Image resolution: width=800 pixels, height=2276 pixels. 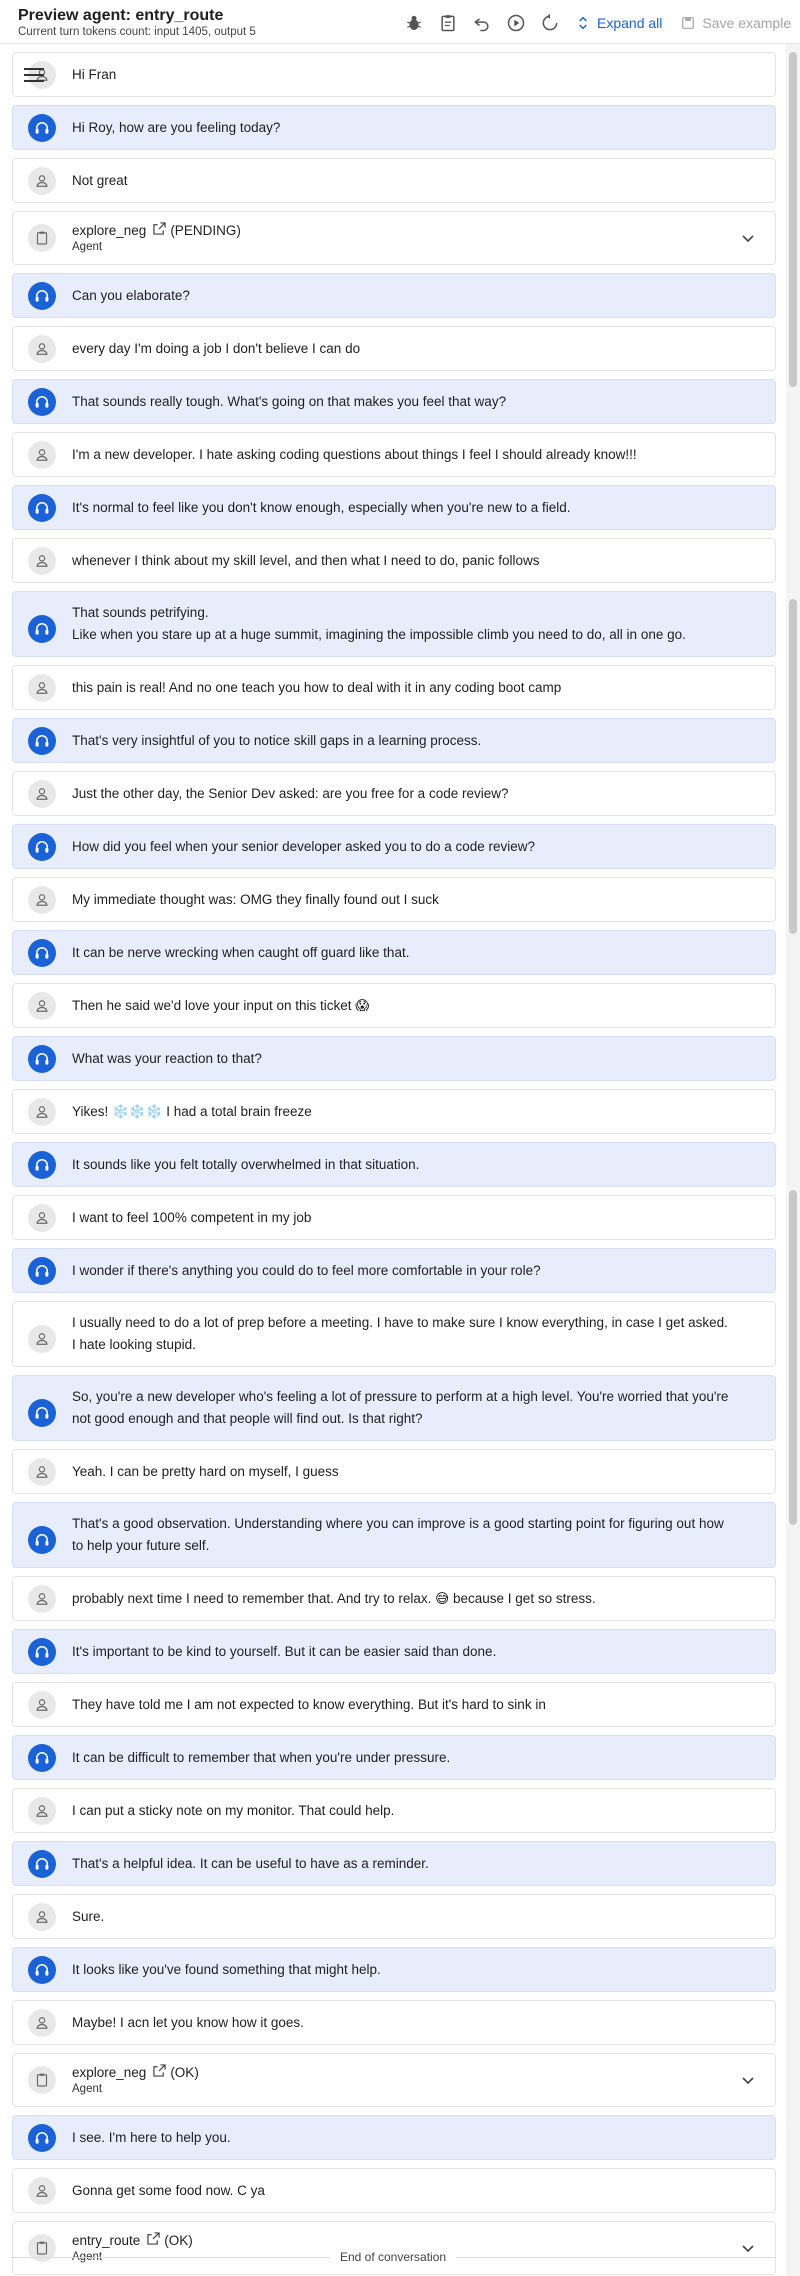 What do you see at coordinates (394, 1217) in the screenshot?
I see `user-message: I want to feel 100% competent in my job` at bounding box center [394, 1217].